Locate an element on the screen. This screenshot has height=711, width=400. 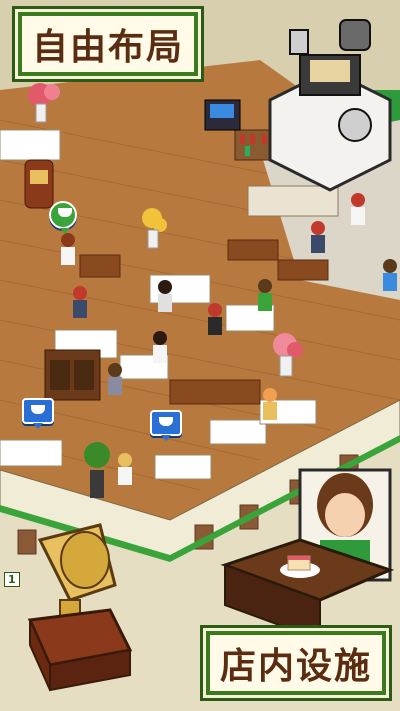
top-banner-title: 自由布局 is located at coordinates (108, 44).